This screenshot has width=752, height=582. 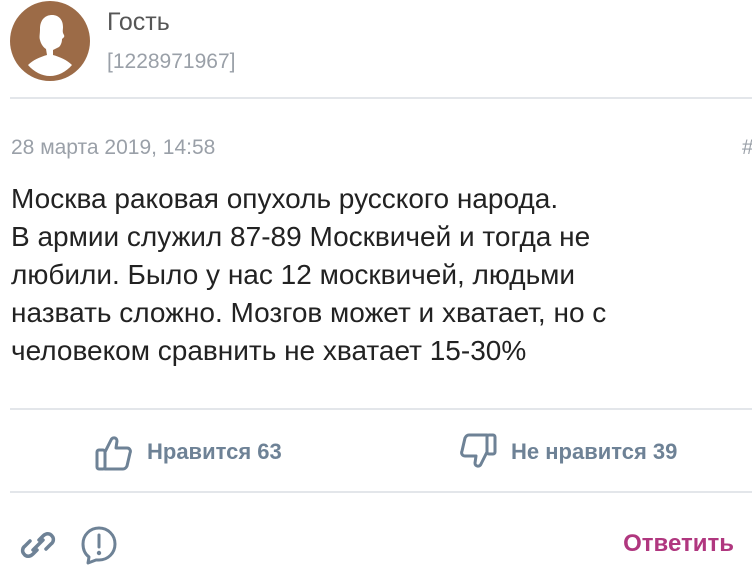 What do you see at coordinates (678, 544) in the screenshot?
I see `reply-button: Ответить` at bounding box center [678, 544].